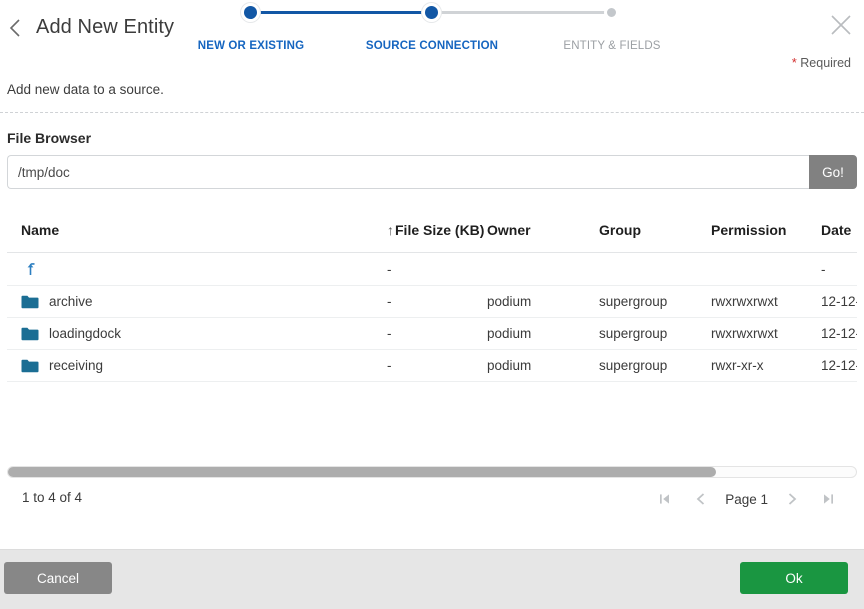  Describe the element at coordinates (390, 230) in the screenshot. I see `sort-ascending-arrow-icon: ↑` at that location.